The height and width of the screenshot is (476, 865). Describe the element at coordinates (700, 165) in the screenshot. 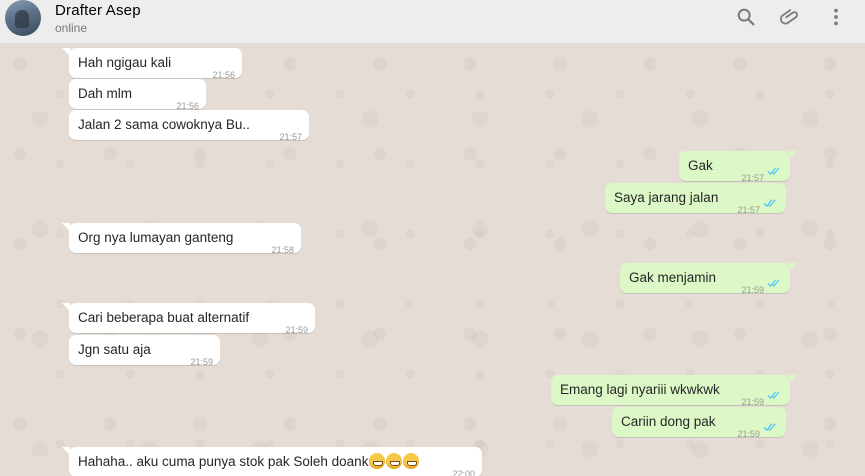

I see `message-text: Gak` at that location.